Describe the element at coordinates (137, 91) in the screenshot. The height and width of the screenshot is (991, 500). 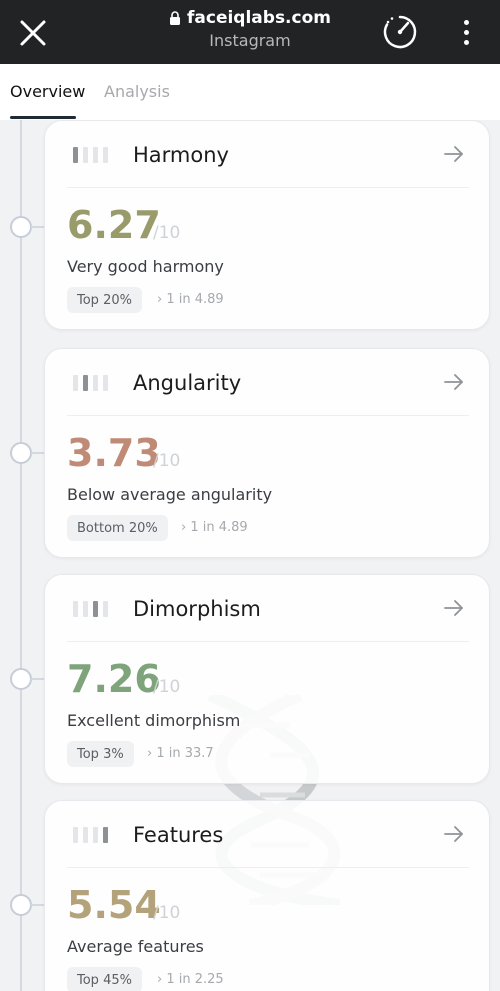
I see `tab-analysis: Analysis` at that location.